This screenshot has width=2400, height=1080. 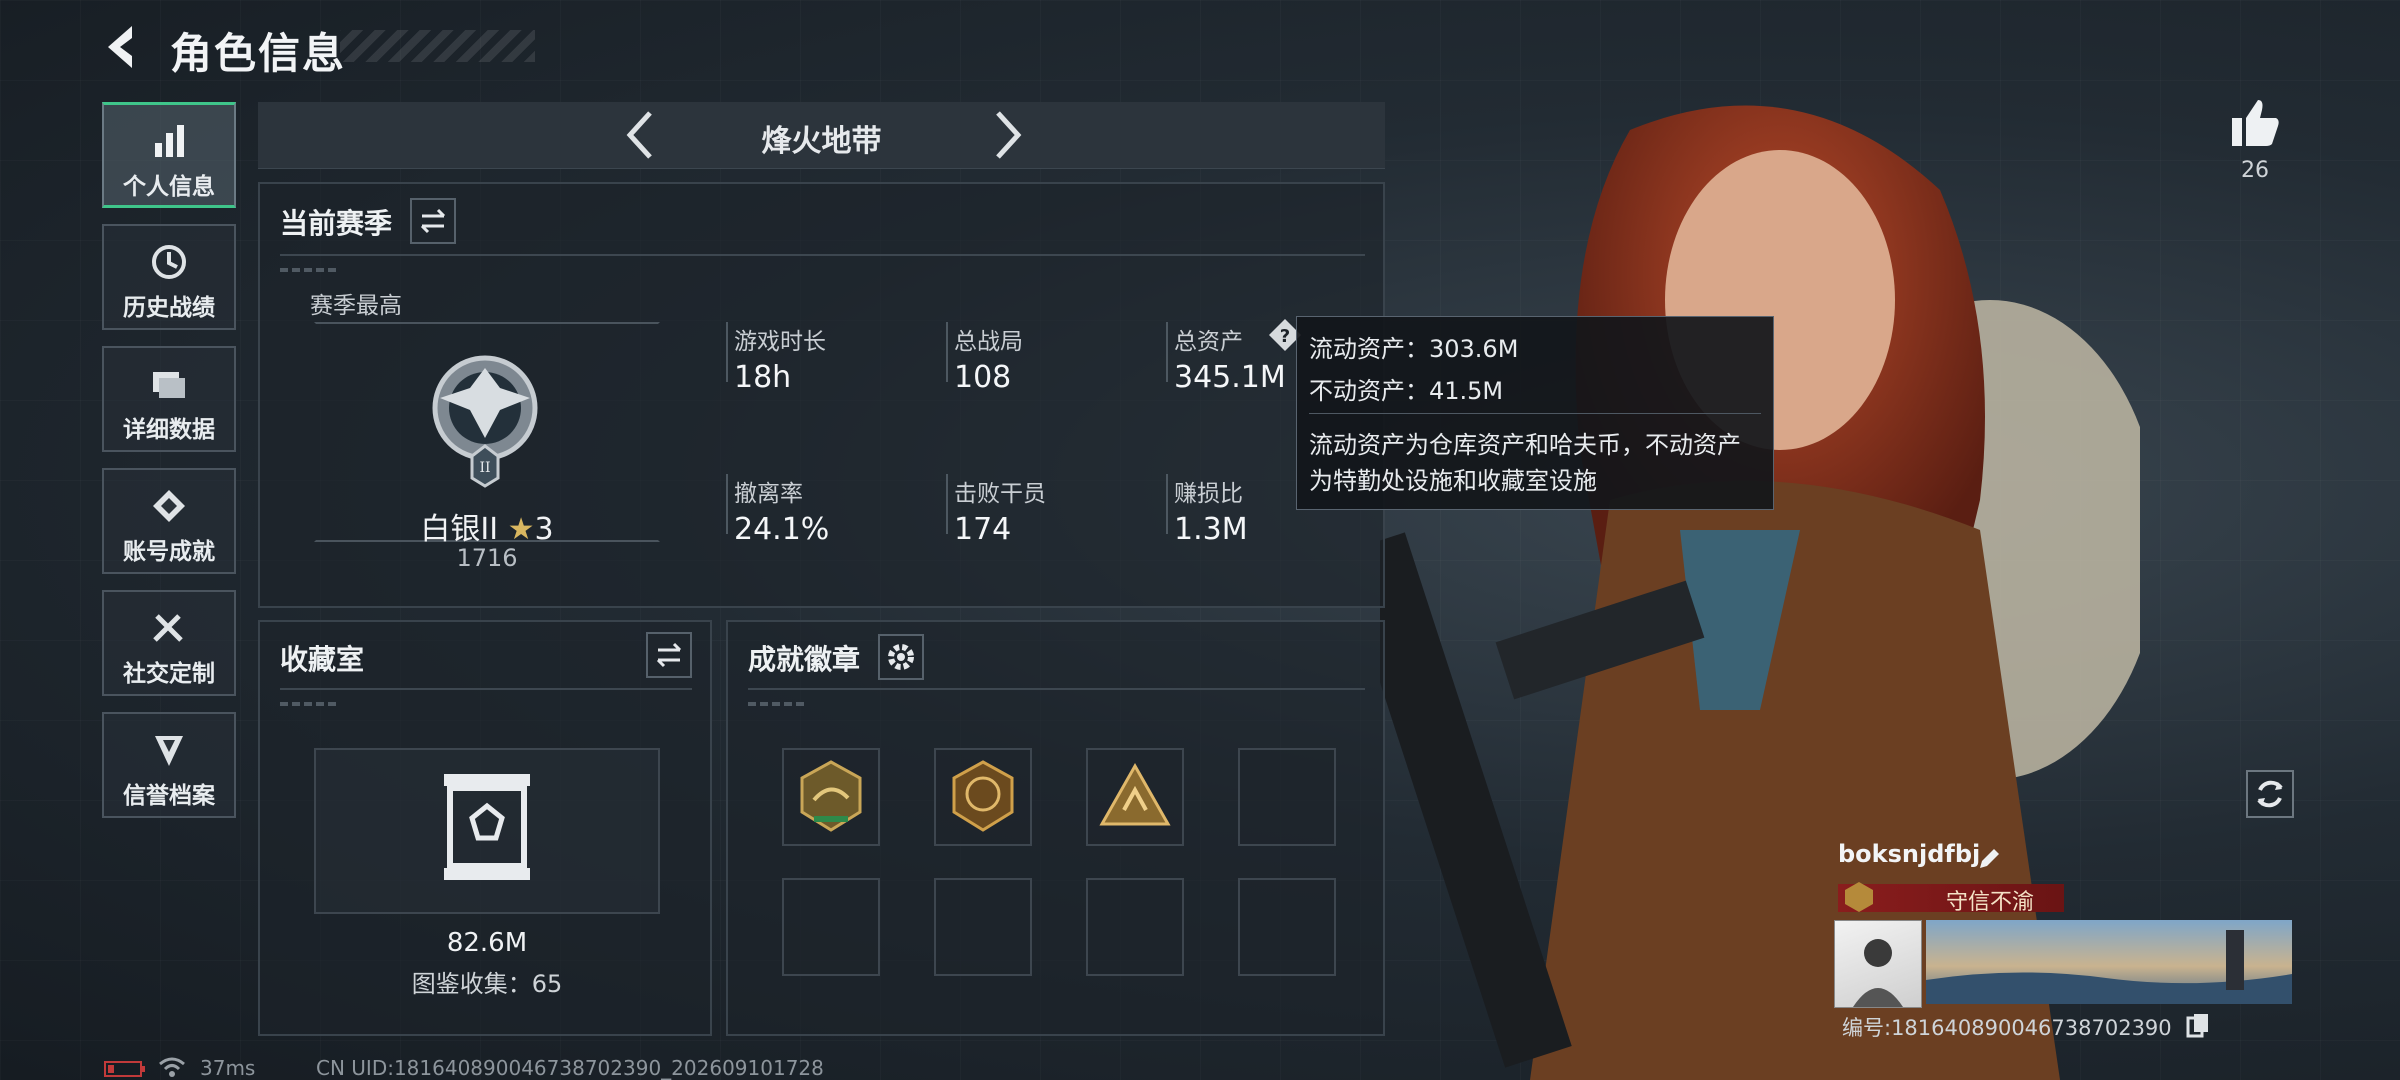 I want to click on rank-stars: 3, so click(x=544, y=529).